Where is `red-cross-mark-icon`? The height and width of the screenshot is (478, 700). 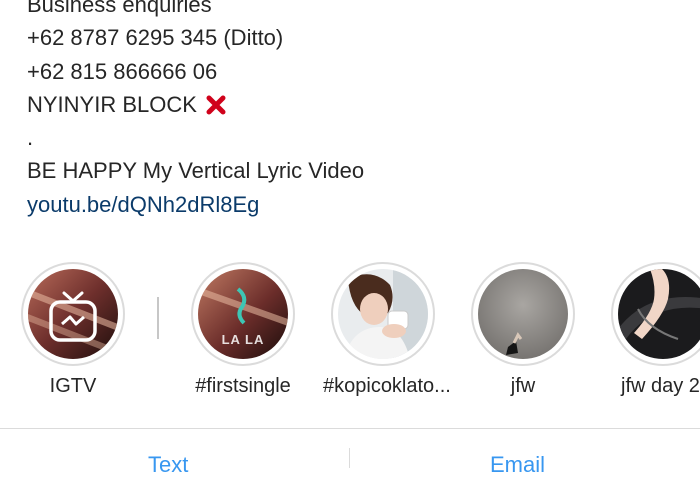
red-cross-mark-icon is located at coordinates (216, 105).